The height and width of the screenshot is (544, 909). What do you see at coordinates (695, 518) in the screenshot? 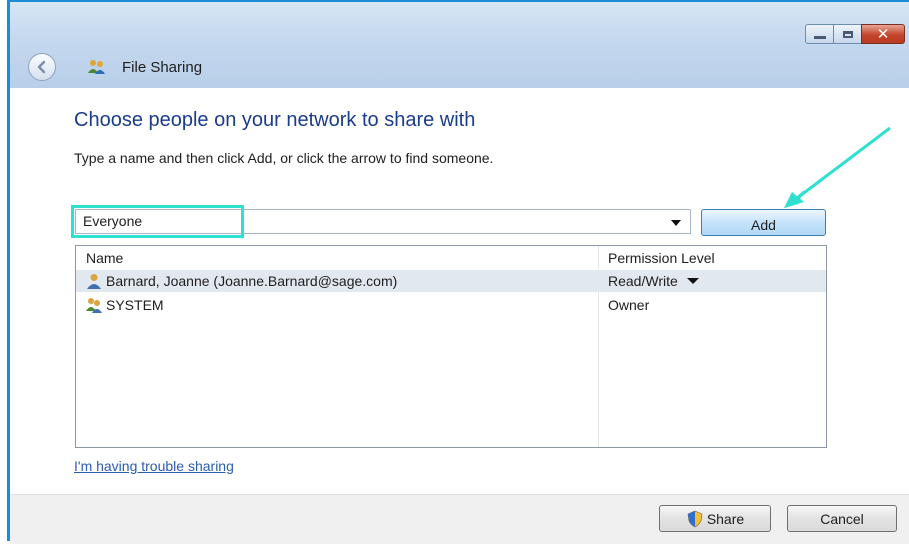
I see `uac-shield-icon` at bounding box center [695, 518].